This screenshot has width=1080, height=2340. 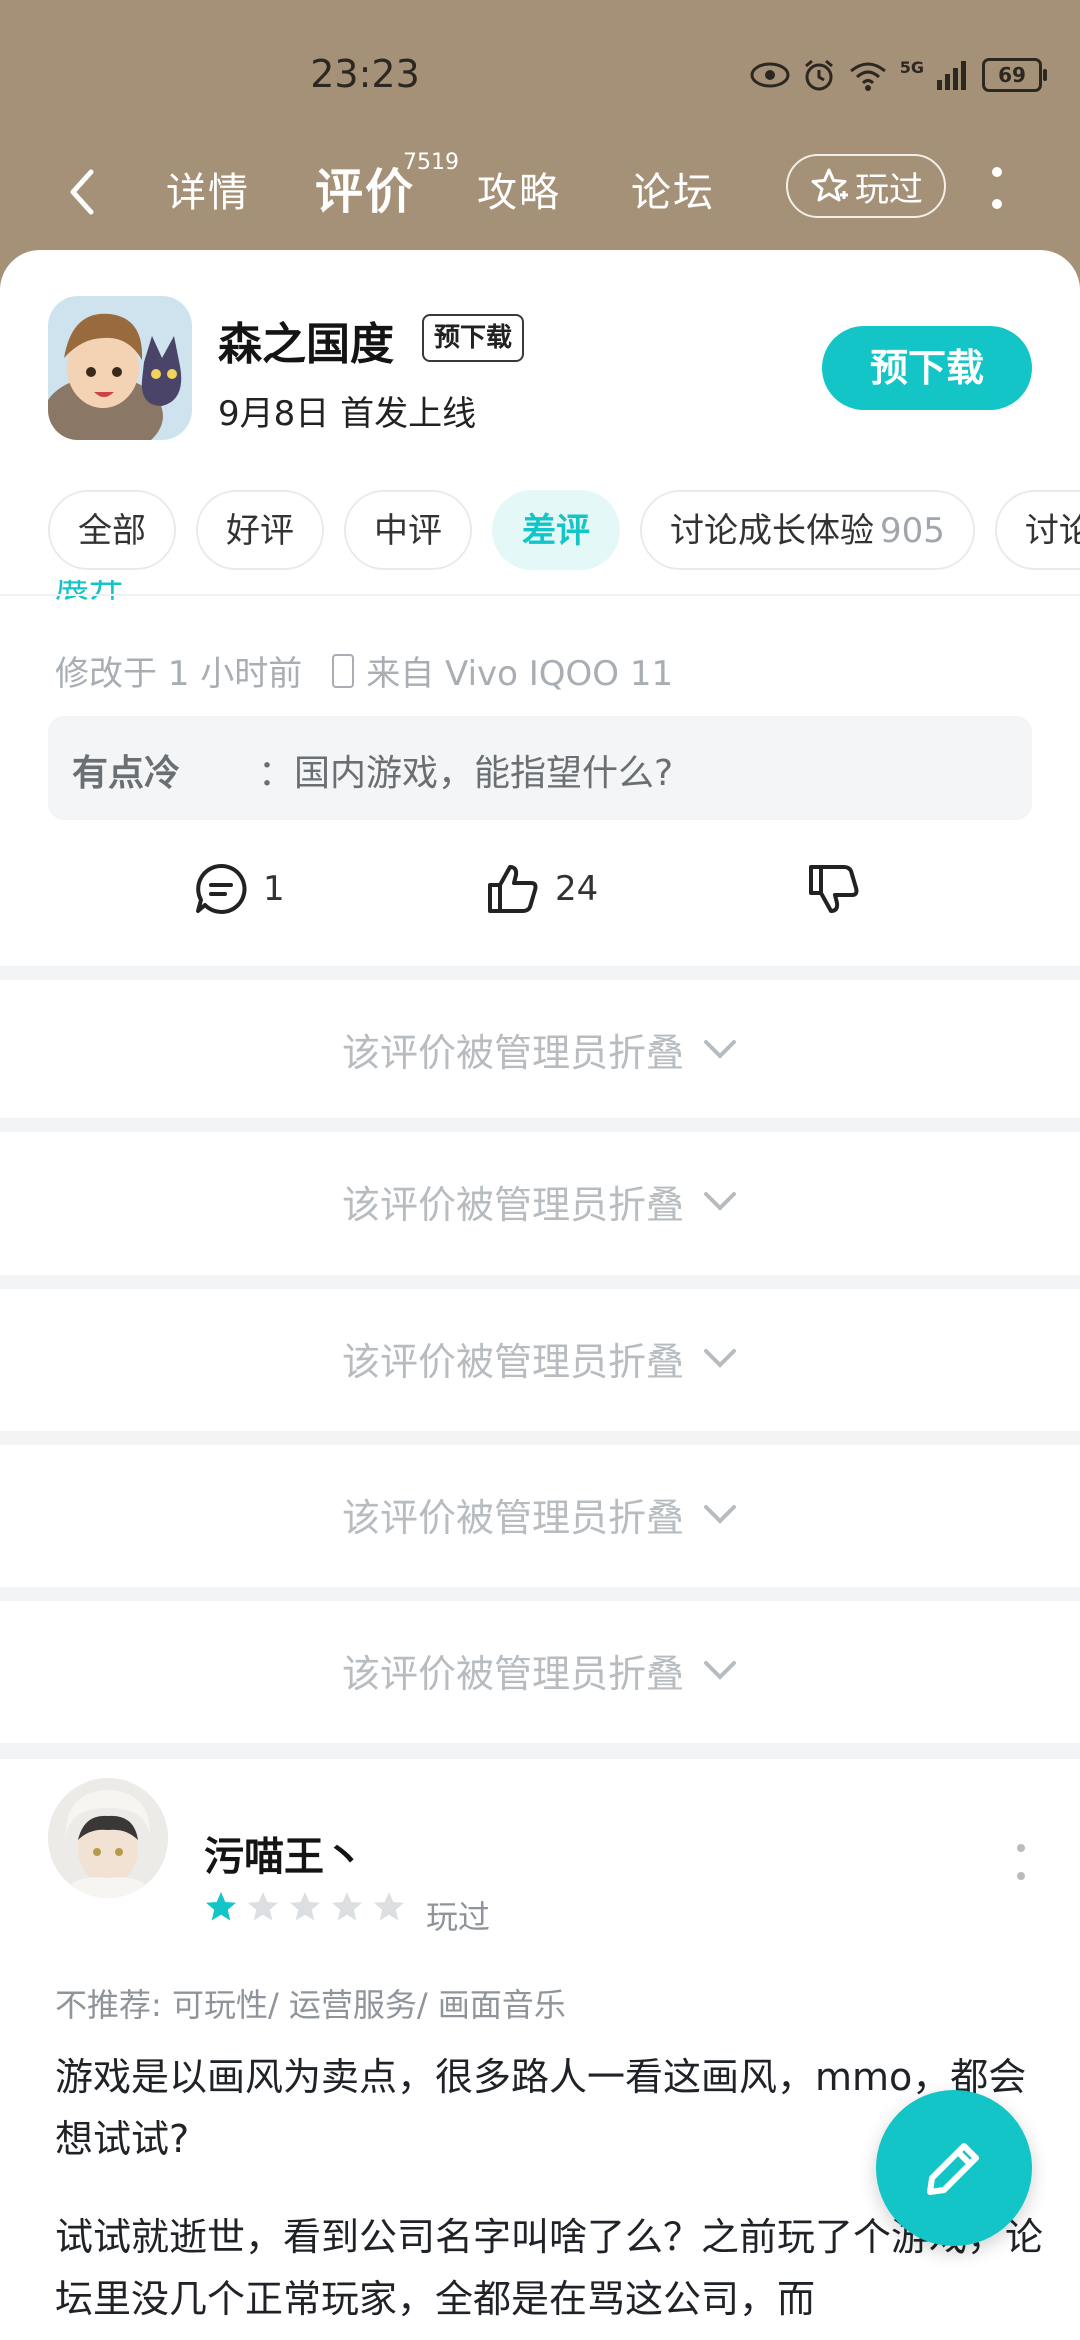 I want to click on release-date: 9月8日 首发上线, so click(x=347, y=414).